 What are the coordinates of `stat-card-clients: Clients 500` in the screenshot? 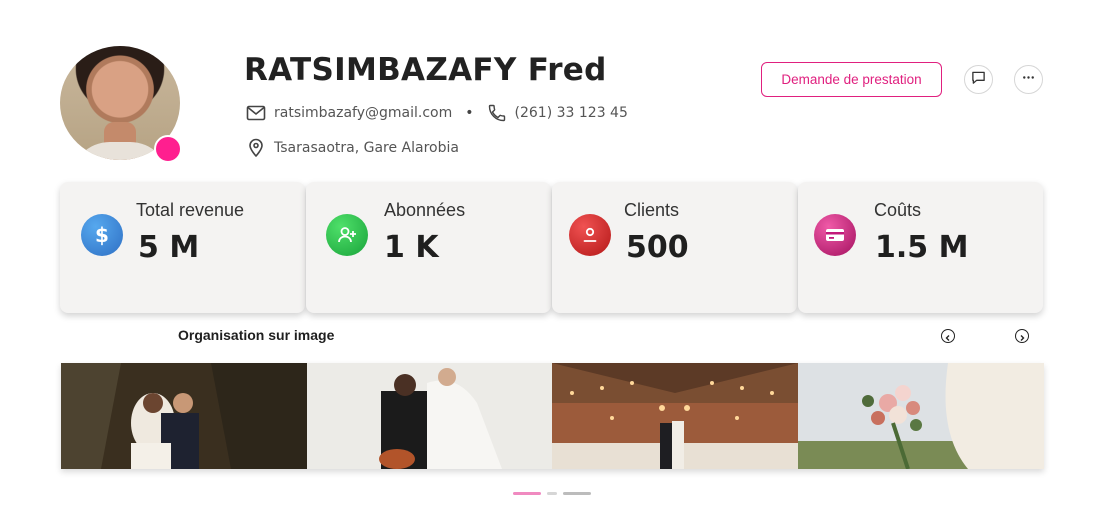 It's located at (674, 247).